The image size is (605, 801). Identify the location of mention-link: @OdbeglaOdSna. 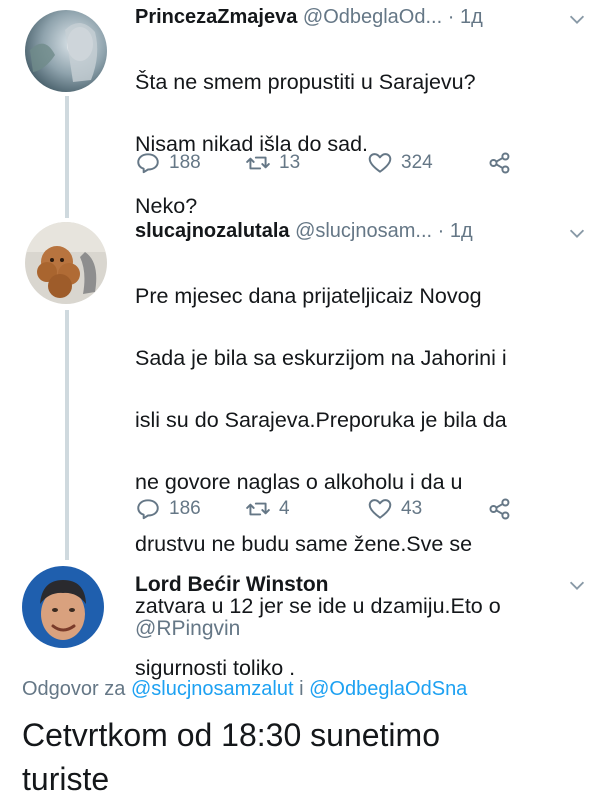
(388, 689).